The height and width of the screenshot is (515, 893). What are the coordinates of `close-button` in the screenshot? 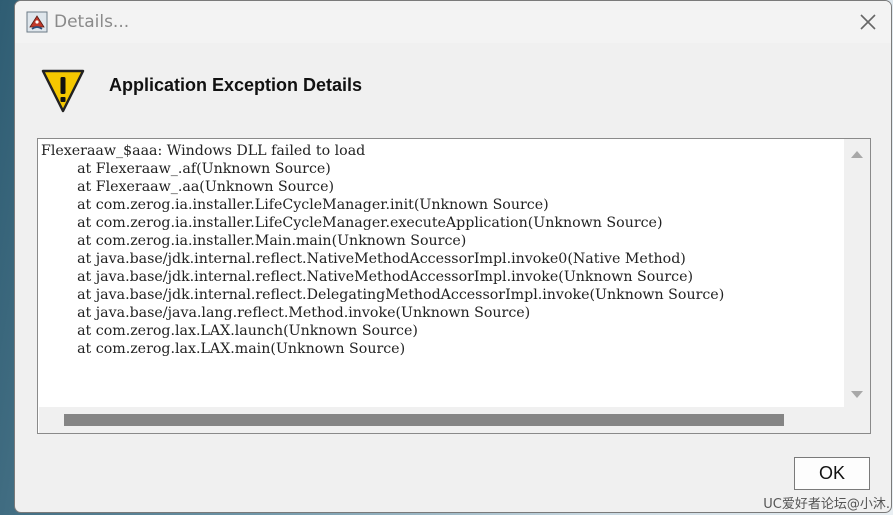 It's located at (868, 22).